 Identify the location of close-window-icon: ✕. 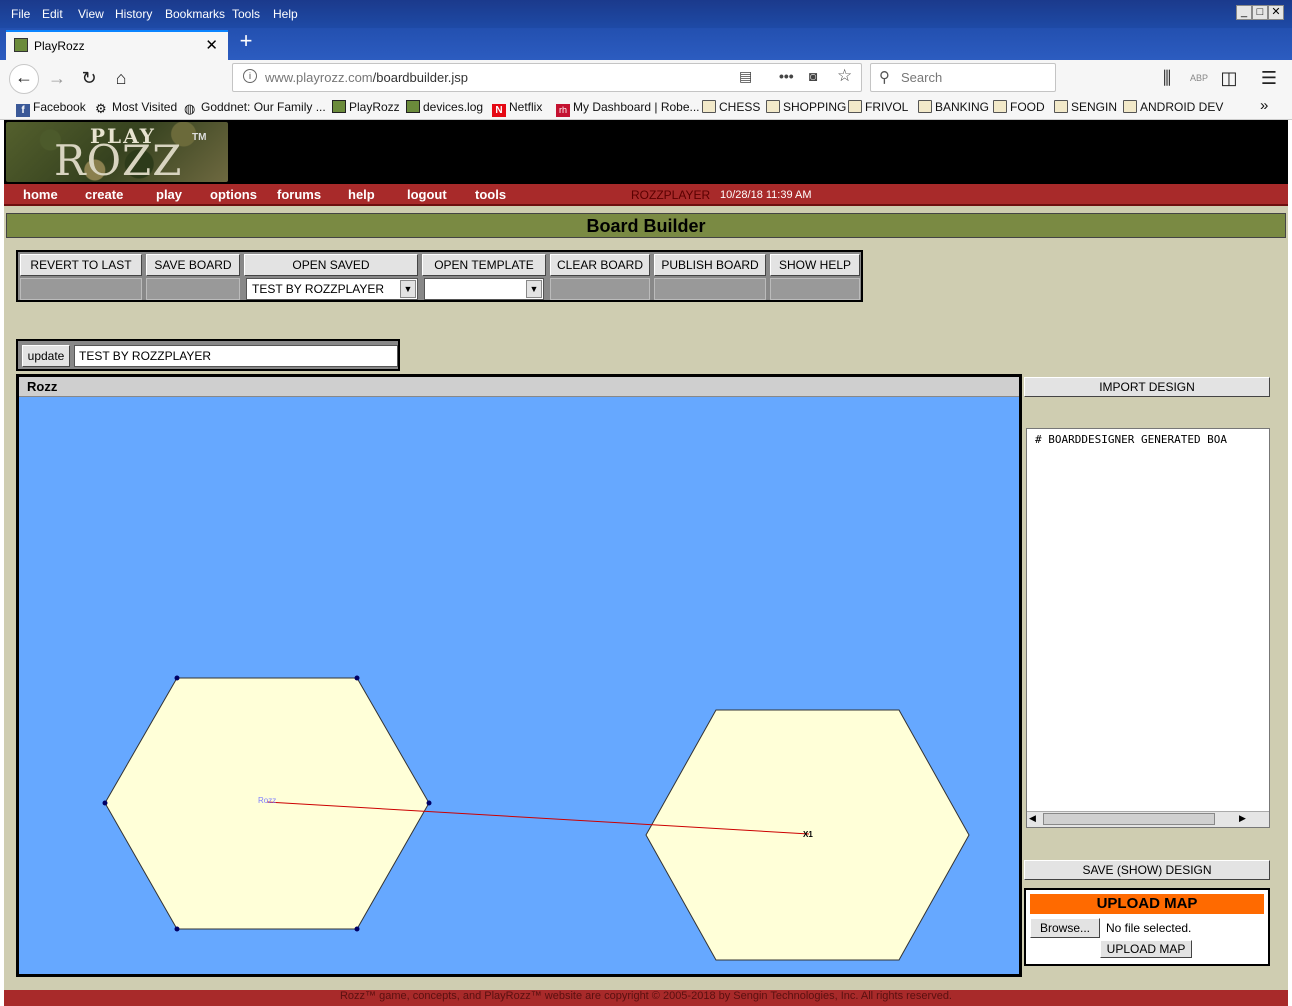
(1276, 12).